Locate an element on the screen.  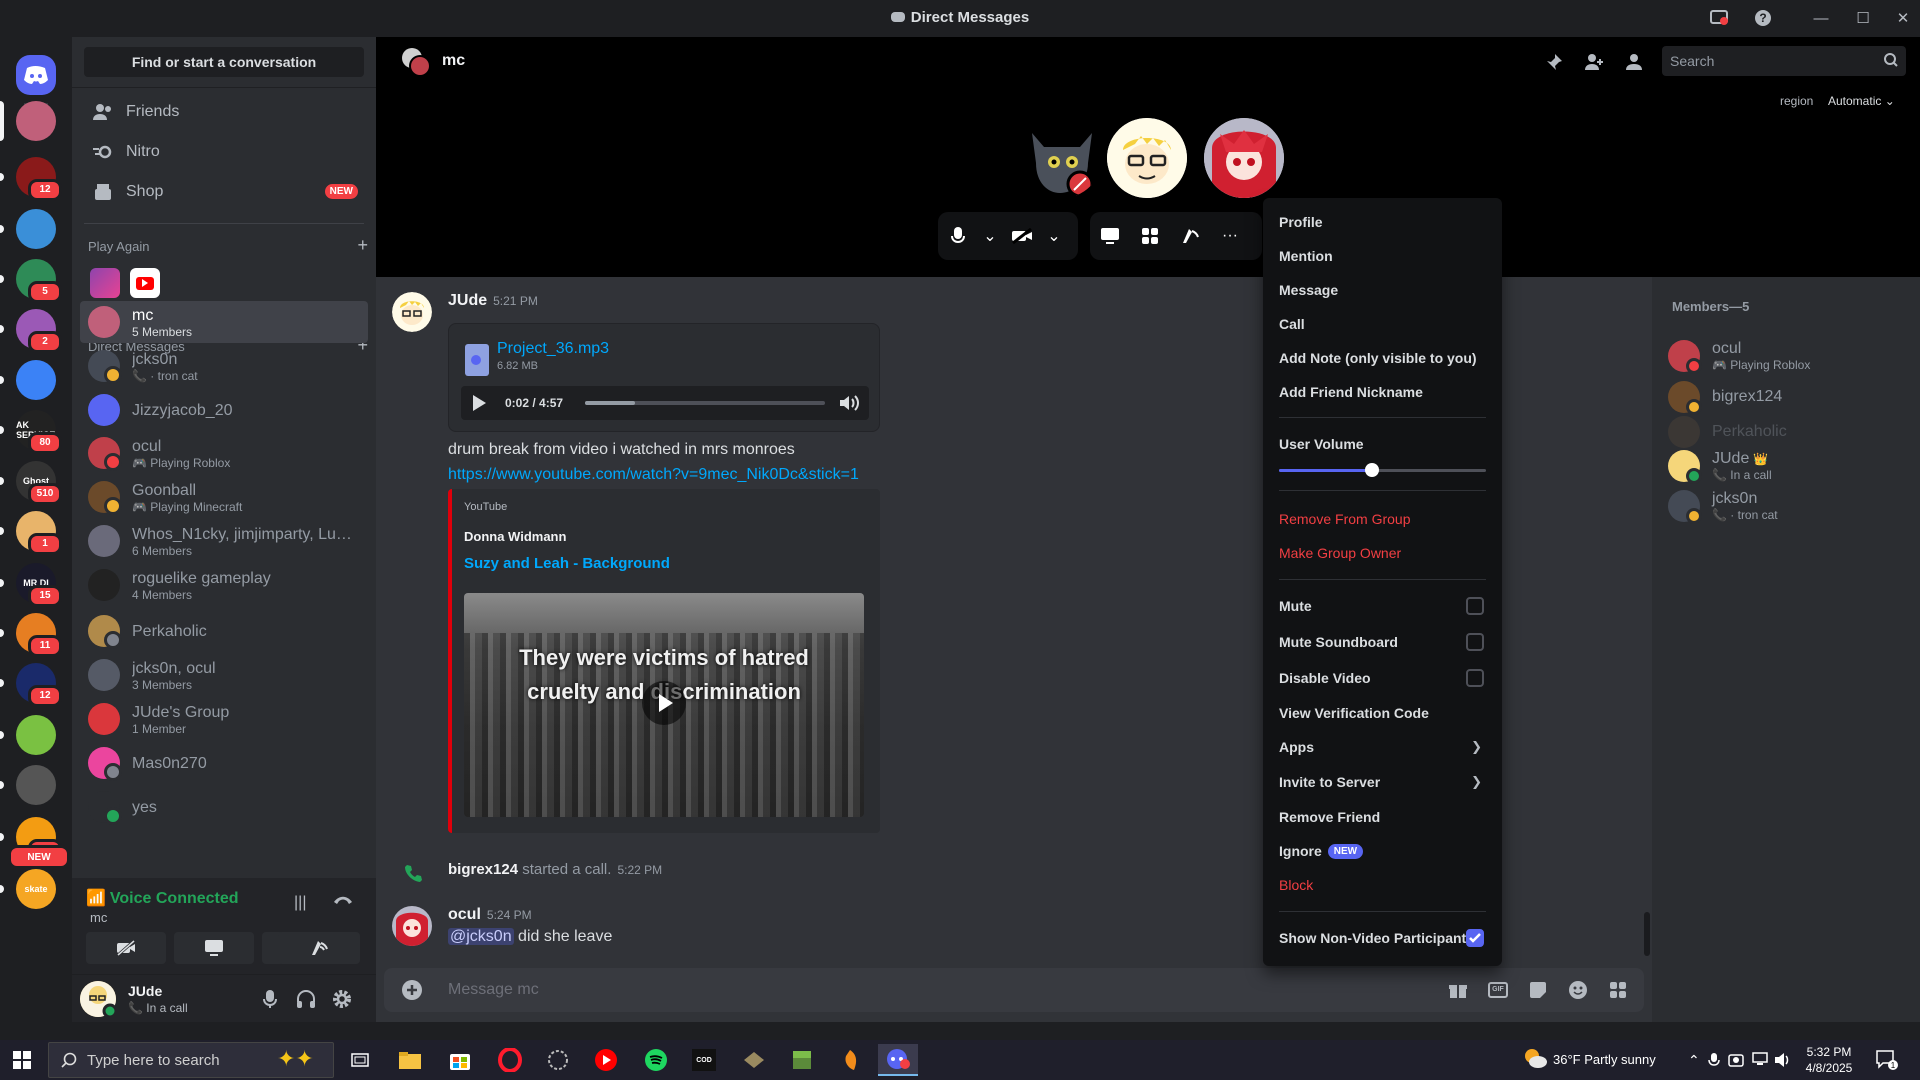
windows-start-icon is located at coordinates (22, 1060).